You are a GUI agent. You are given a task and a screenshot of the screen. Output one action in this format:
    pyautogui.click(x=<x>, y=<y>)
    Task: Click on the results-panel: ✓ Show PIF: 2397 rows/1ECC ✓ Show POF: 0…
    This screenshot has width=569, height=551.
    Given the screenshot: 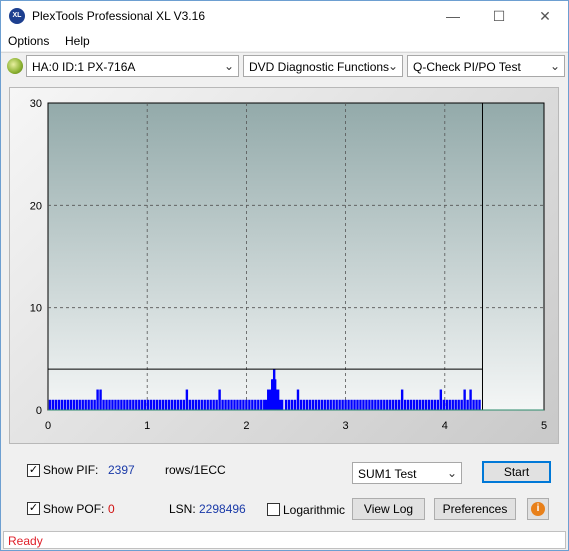 What is the action you would take?
    pyautogui.click(x=284, y=488)
    